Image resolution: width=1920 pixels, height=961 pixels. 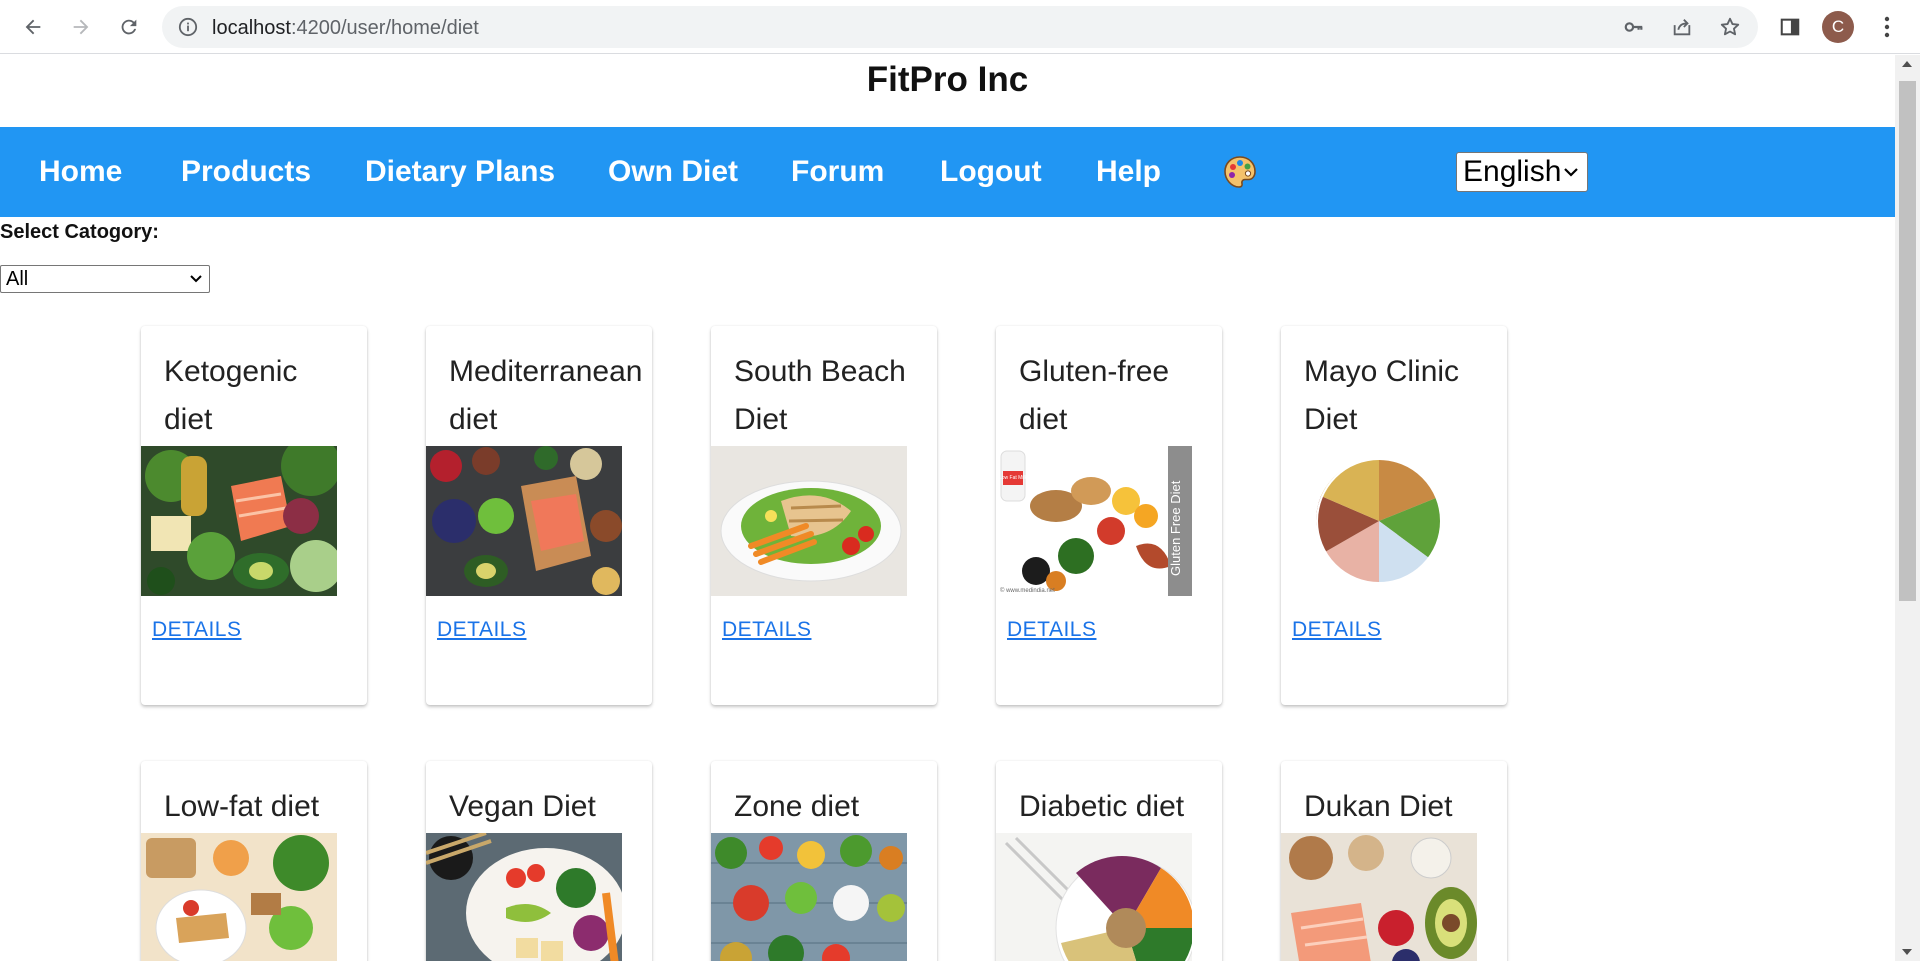 I want to click on arrow-right-icon, so click(x=81, y=27).